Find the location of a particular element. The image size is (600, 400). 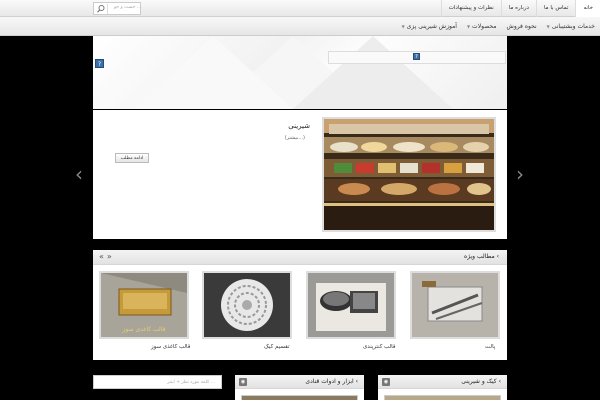

featured-card-label: قالب کنترپندی is located at coordinates (379, 347).